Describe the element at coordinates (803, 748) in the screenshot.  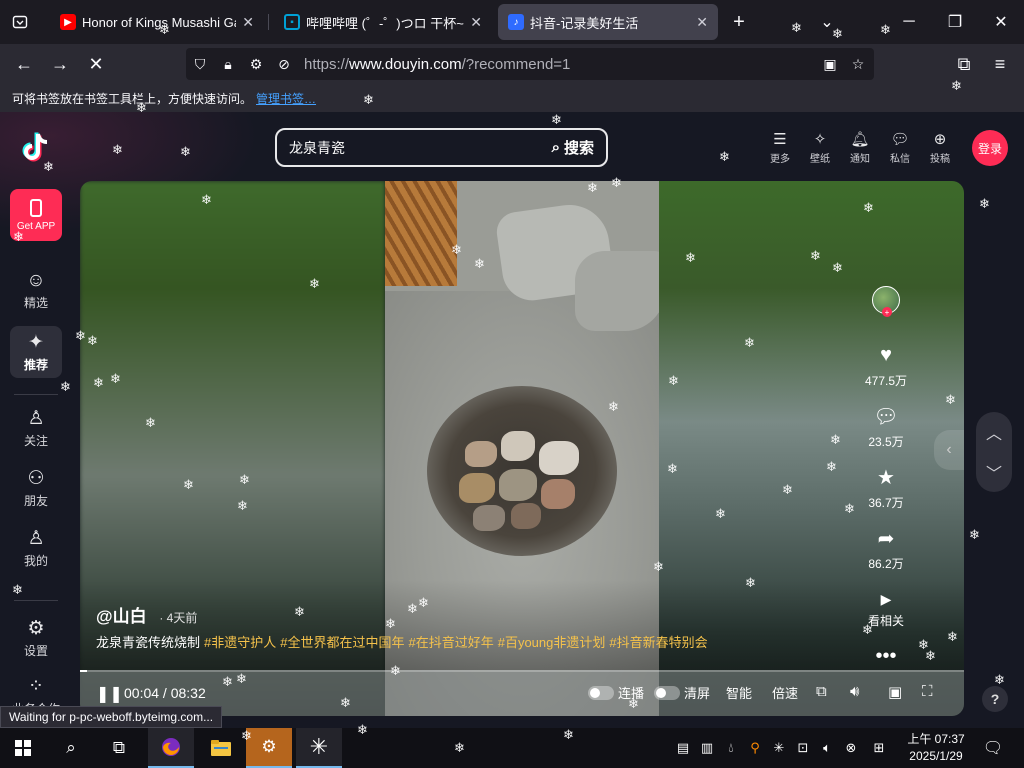
I see `tray-network-icon: ⊡` at that location.